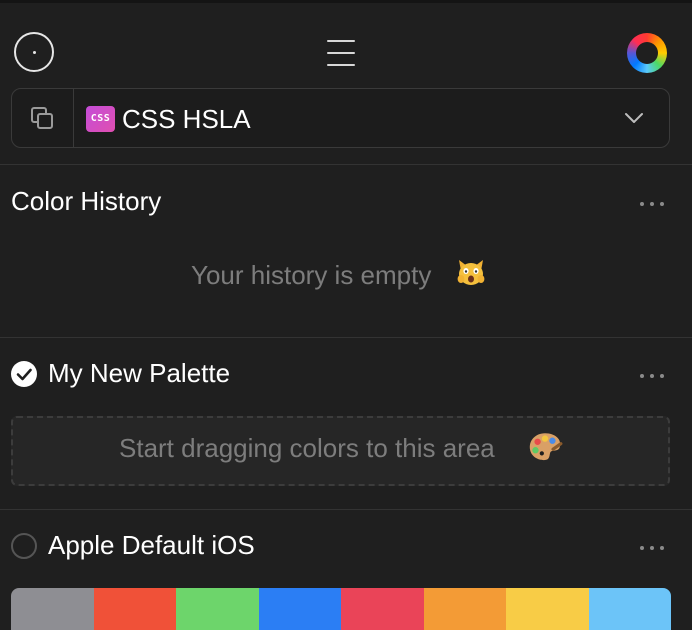  I want to click on checkmark-icon, so click(24, 374).